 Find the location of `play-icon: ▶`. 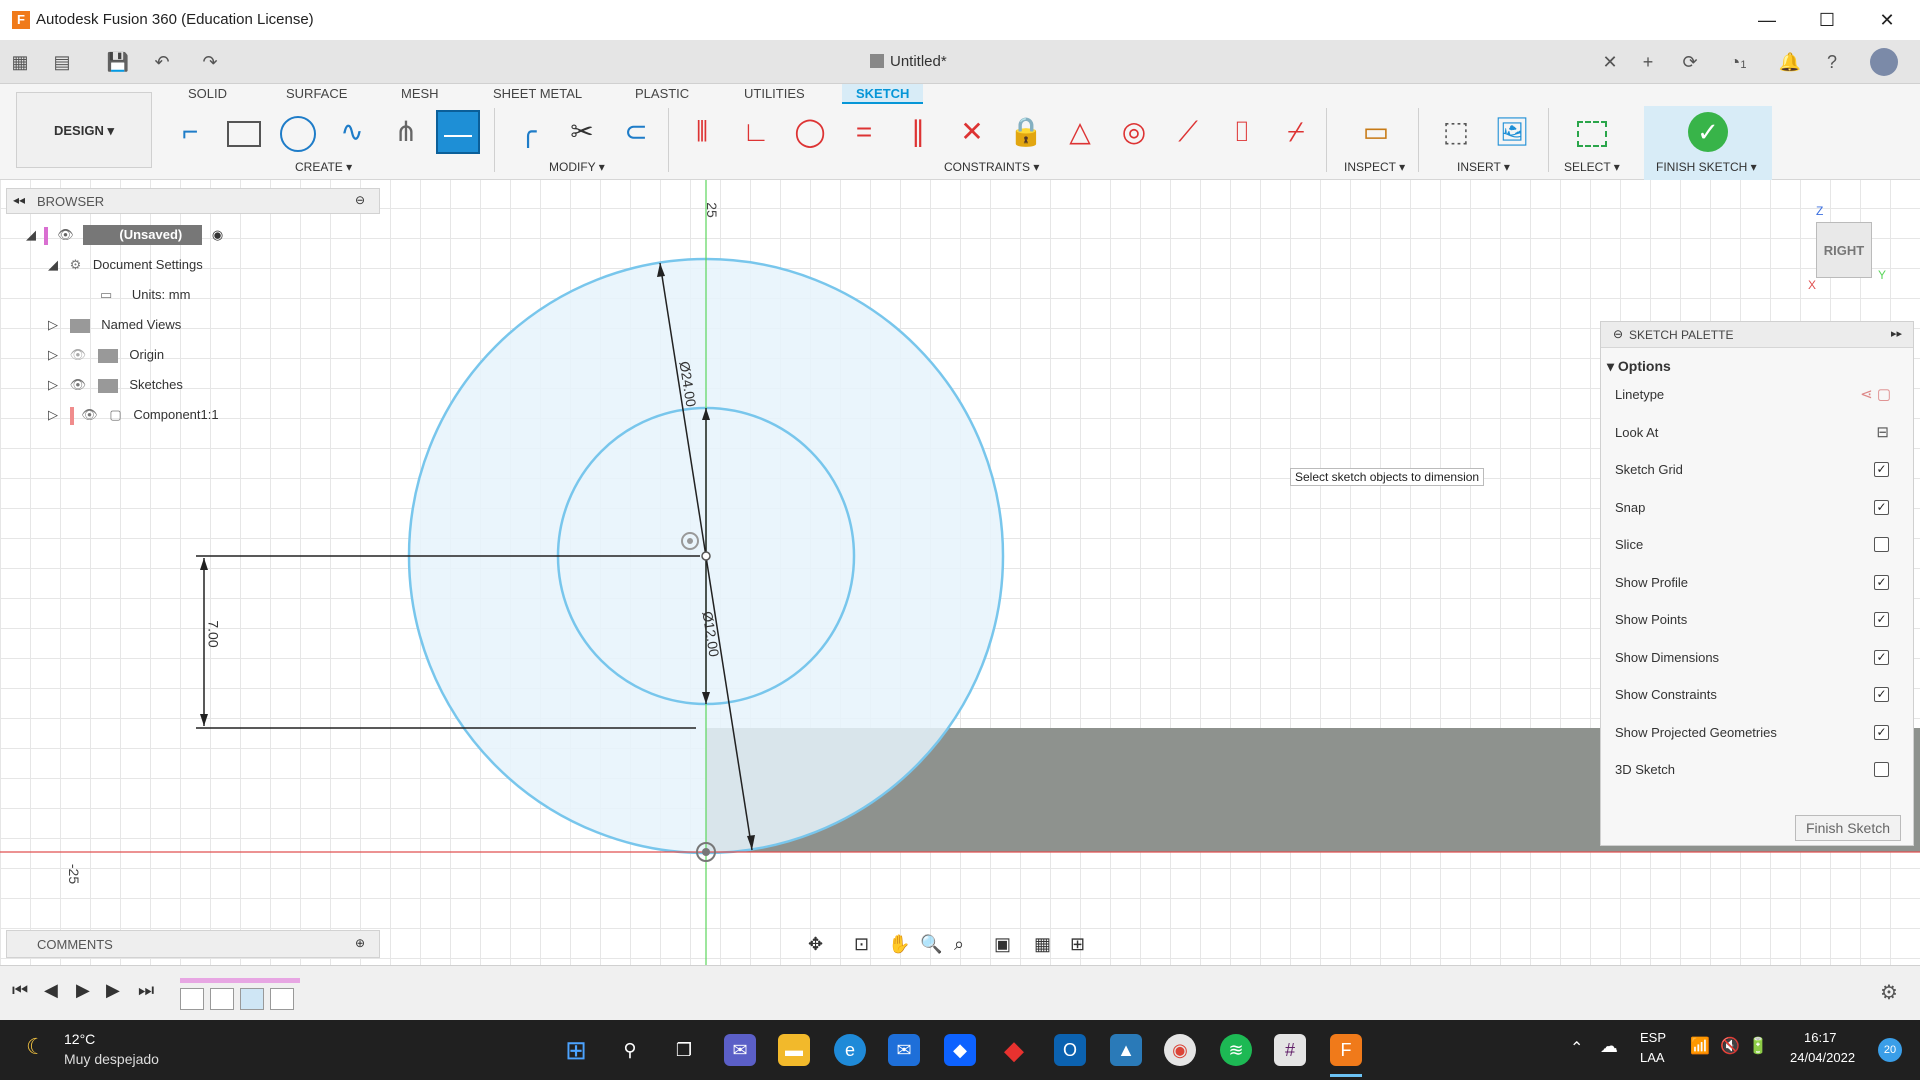

play-icon: ▶ is located at coordinates (83, 990).